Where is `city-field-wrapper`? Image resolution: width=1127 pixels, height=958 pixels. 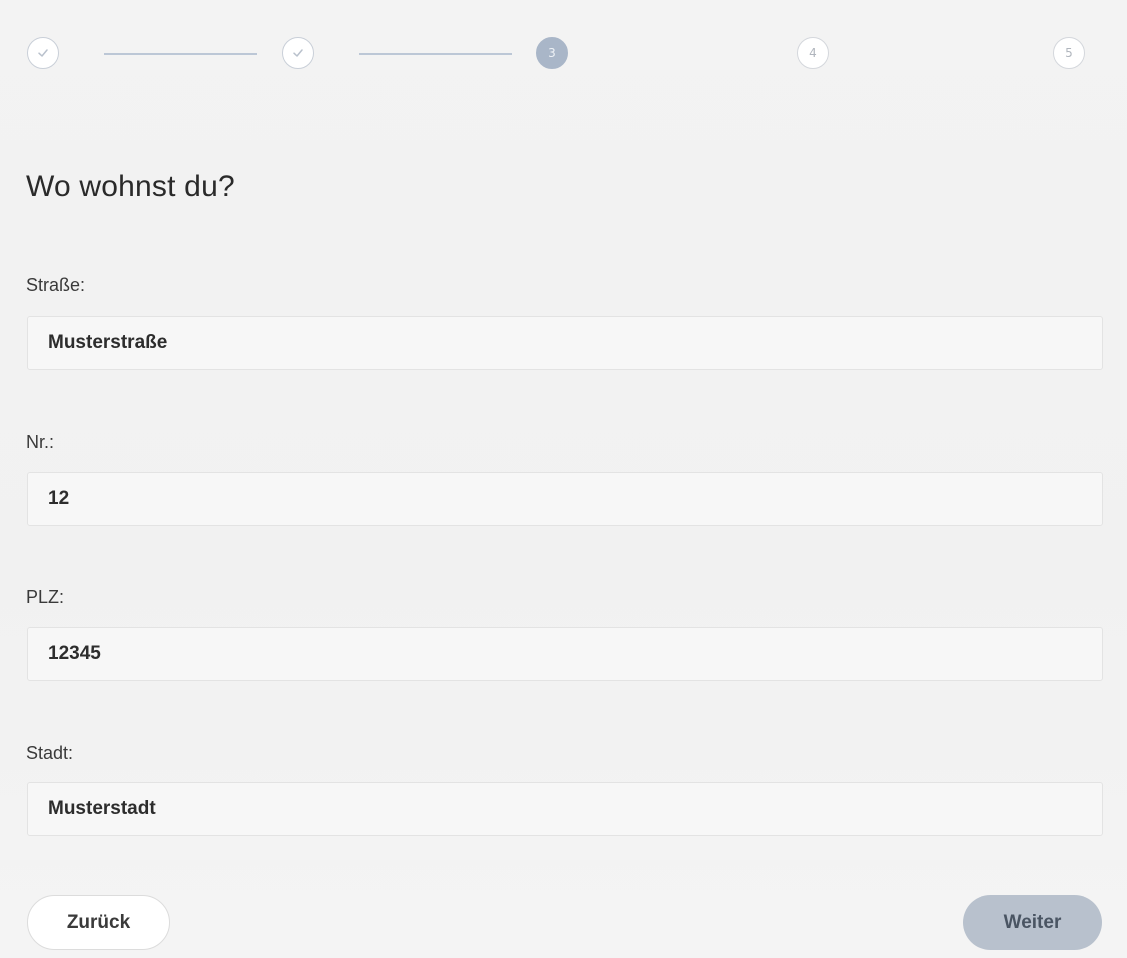
city-field-wrapper is located at coordinates (565, 809).